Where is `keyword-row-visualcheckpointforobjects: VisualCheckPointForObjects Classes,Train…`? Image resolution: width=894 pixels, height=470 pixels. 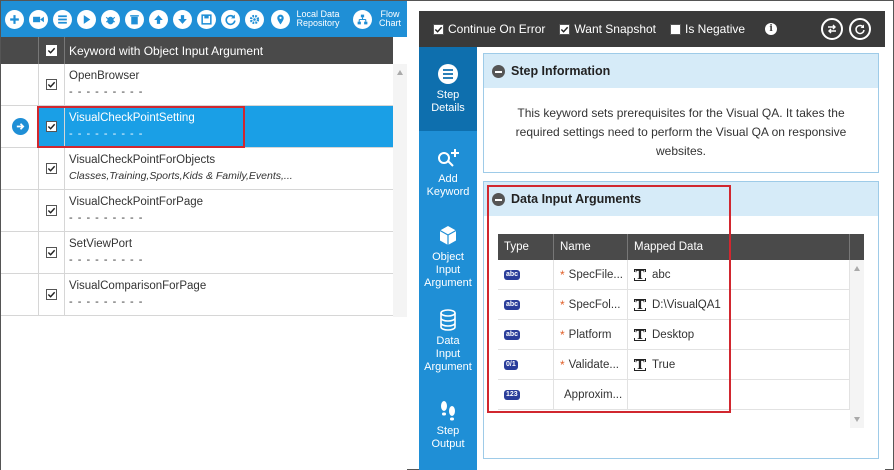 keyword-row-visualcheckpointforobjects: VisualCheckPointForObjects Classes,Train… is located at coordinates (197, 169).